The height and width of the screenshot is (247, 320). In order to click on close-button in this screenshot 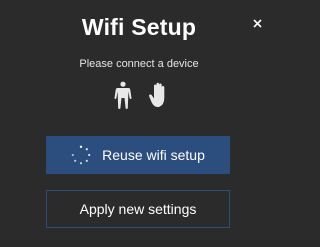, I will do `click(257, 23)`.